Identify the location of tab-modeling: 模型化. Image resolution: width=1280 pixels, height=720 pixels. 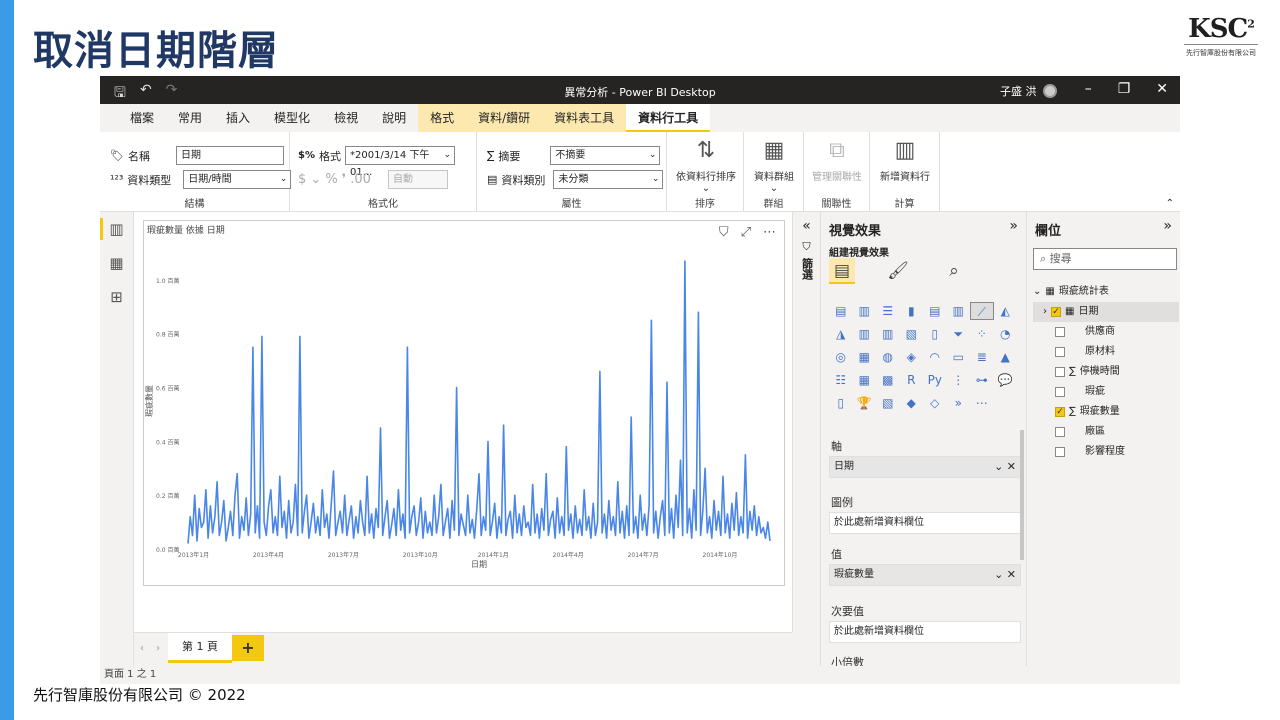
(292, 118).